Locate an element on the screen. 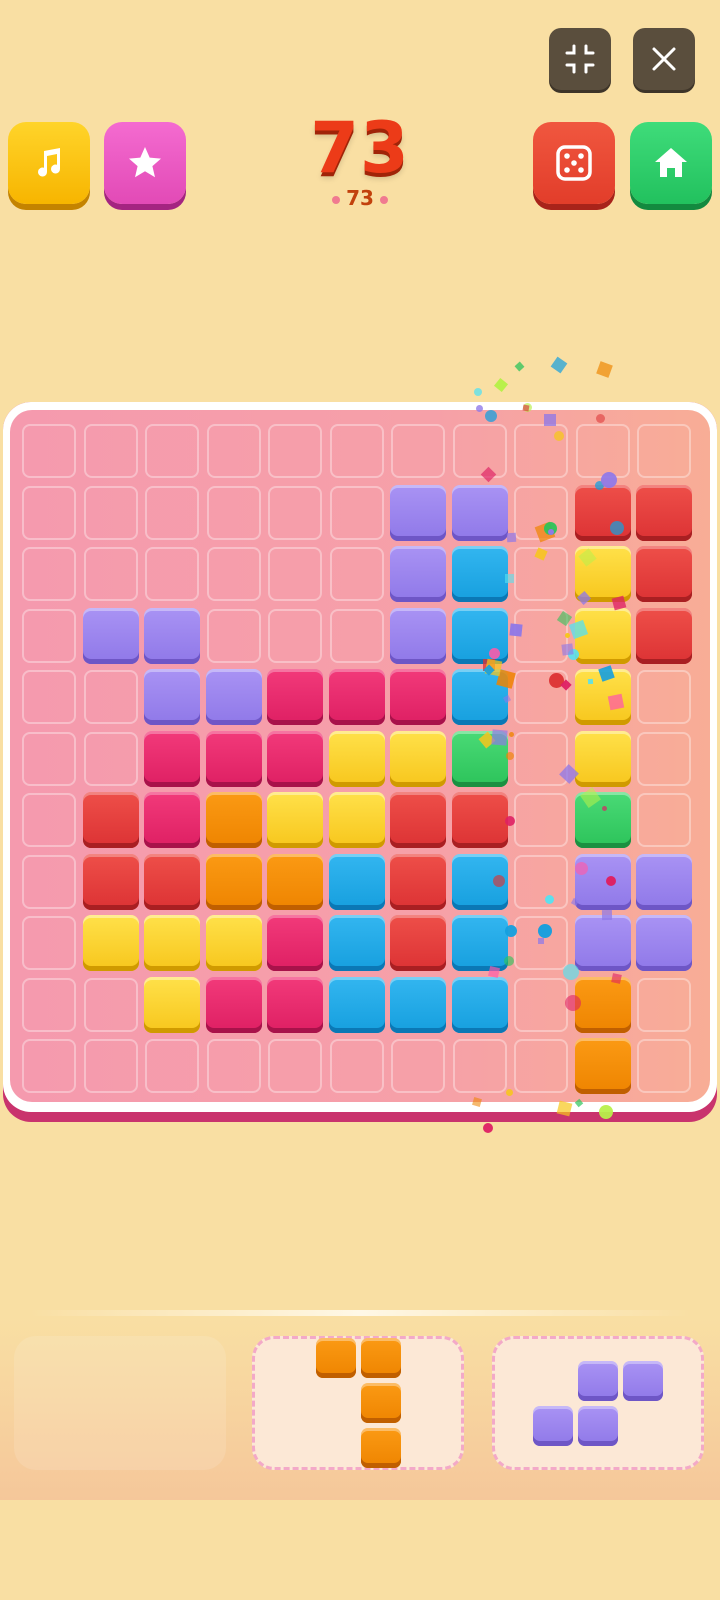 This screenshot has width=720, height=1600. close-button is located at coordinates (664, 59).